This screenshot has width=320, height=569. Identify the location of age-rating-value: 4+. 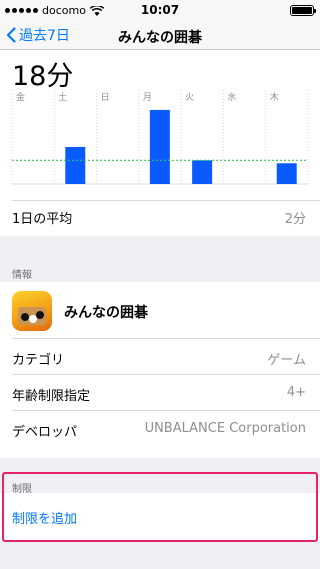
(296, 392).